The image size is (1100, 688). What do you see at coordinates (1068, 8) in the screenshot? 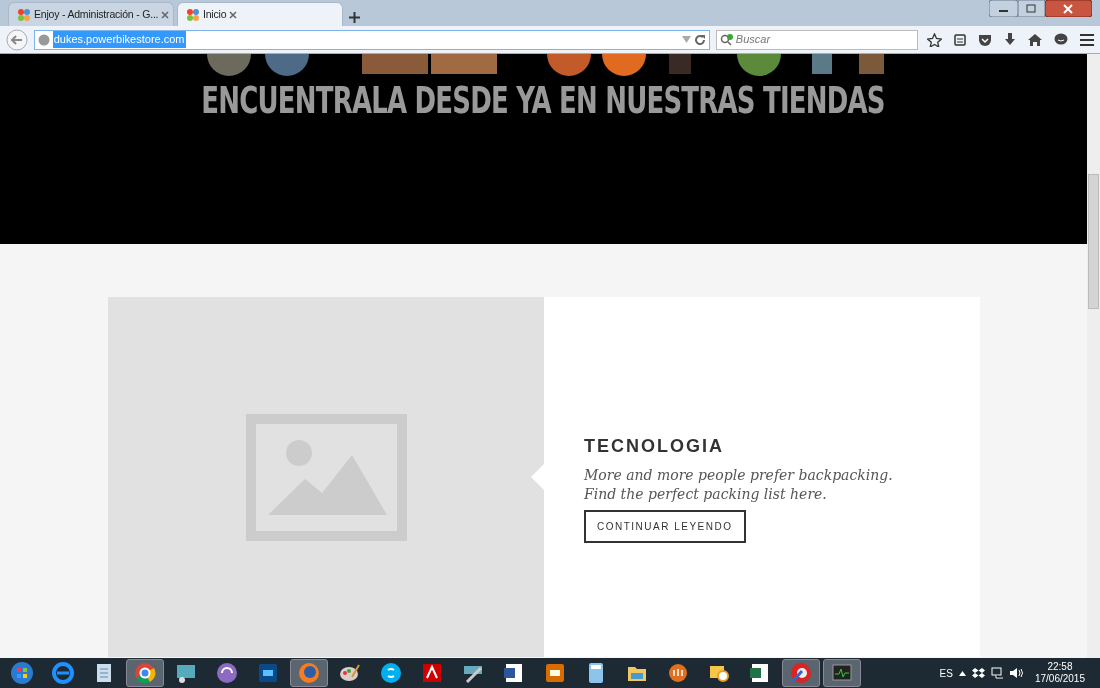
I see `close-button` at bounding box center [1068, 8].